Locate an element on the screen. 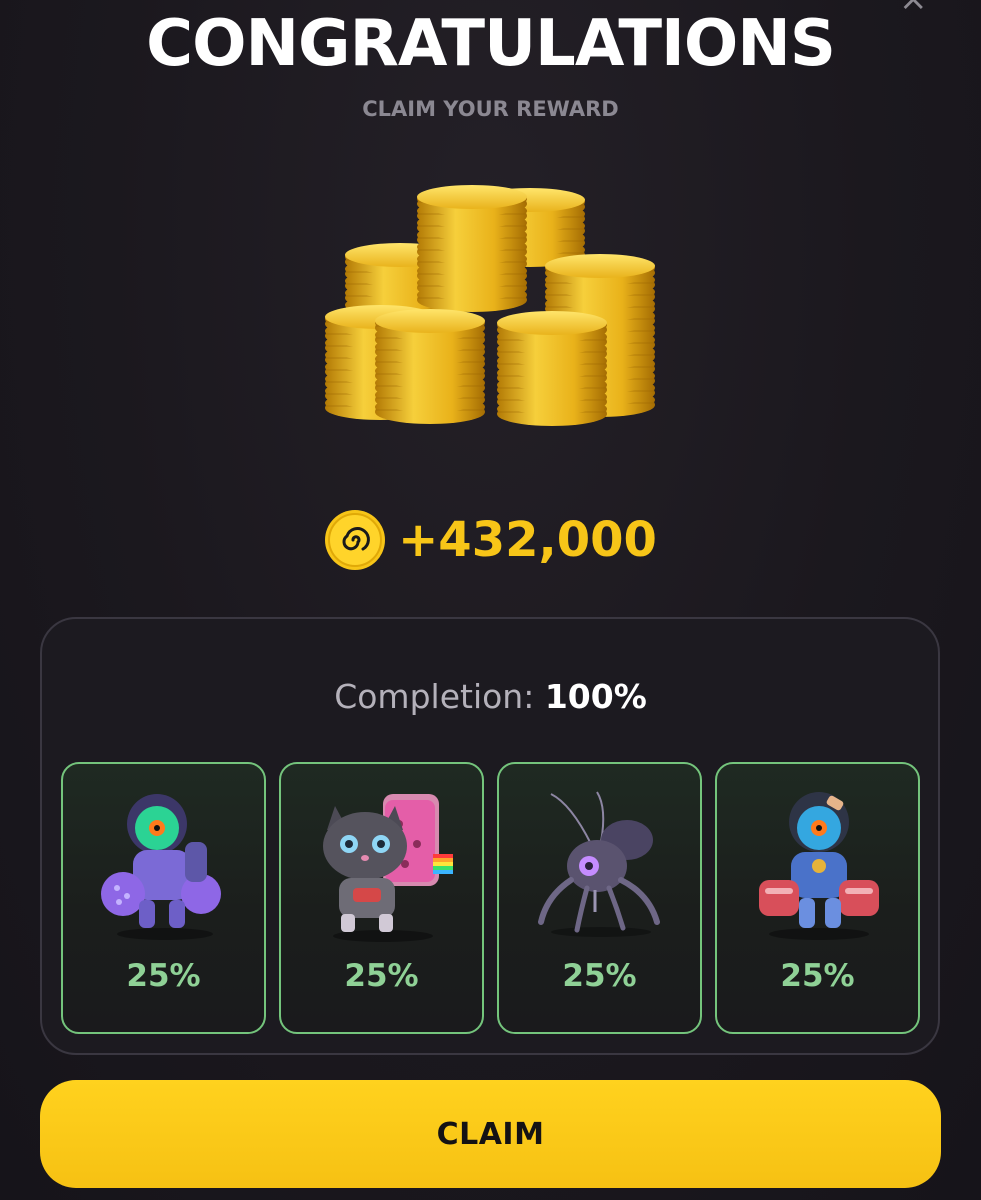  card-robot-cat-toast: 25% is located at coordinates (381, 898).